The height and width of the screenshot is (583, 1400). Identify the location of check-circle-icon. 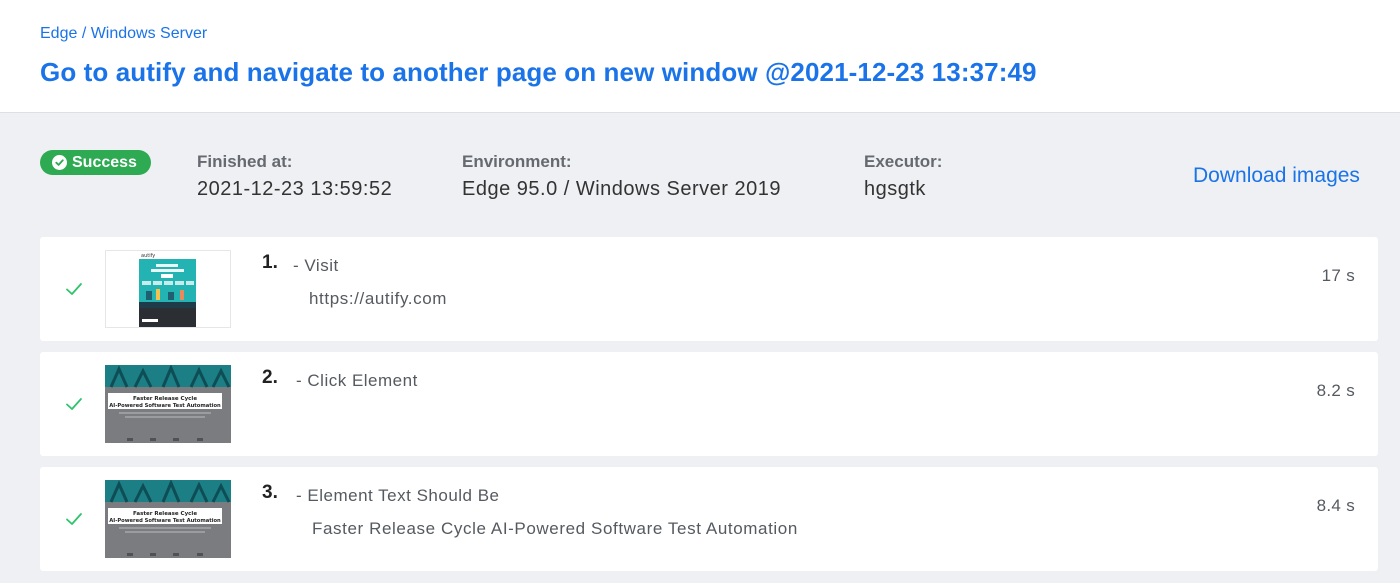
(59, 162).